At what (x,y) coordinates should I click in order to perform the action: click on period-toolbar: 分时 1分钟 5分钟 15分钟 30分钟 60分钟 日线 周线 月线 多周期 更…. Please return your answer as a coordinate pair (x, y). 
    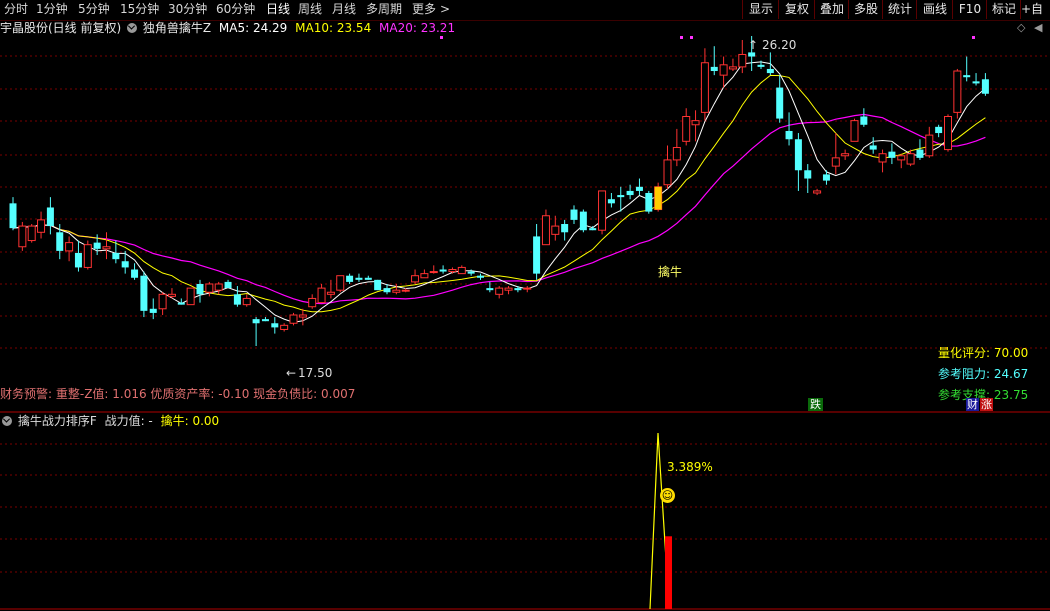
    Looking at the image, I should click on (525, 10).